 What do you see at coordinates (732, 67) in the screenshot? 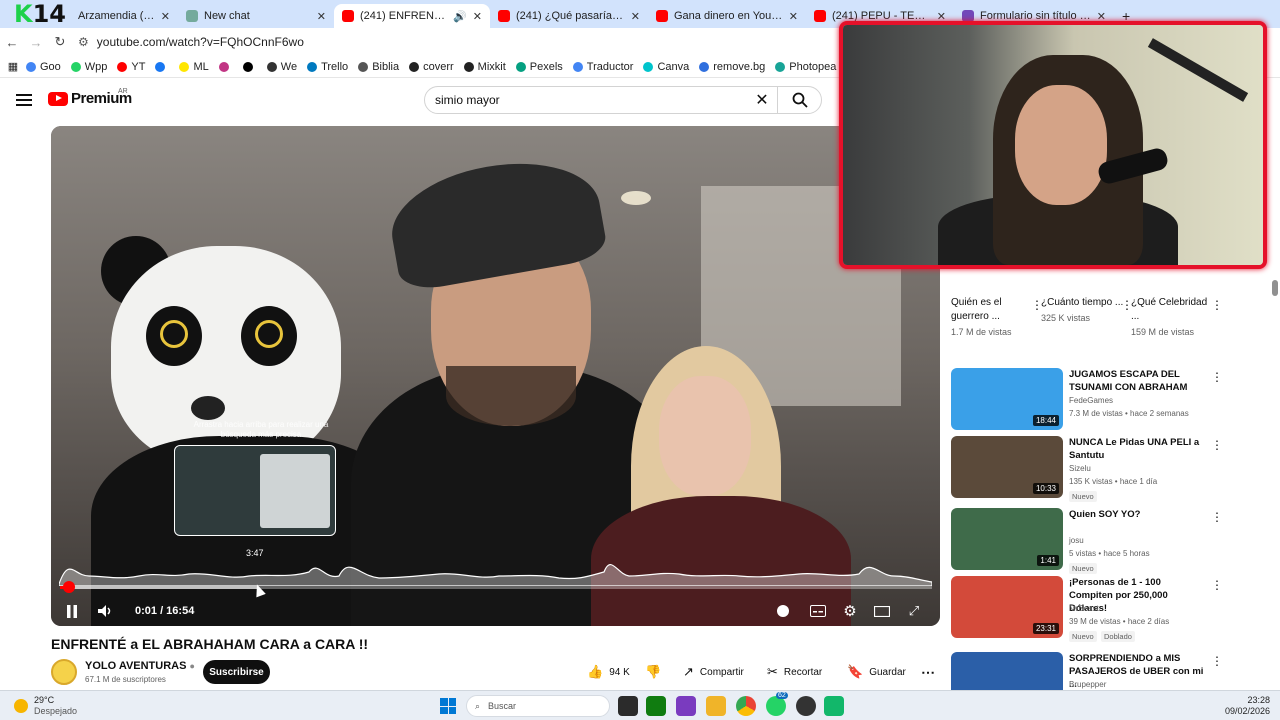
I see `bookmark-item: remove.bg` at bounding box center [732, 67].